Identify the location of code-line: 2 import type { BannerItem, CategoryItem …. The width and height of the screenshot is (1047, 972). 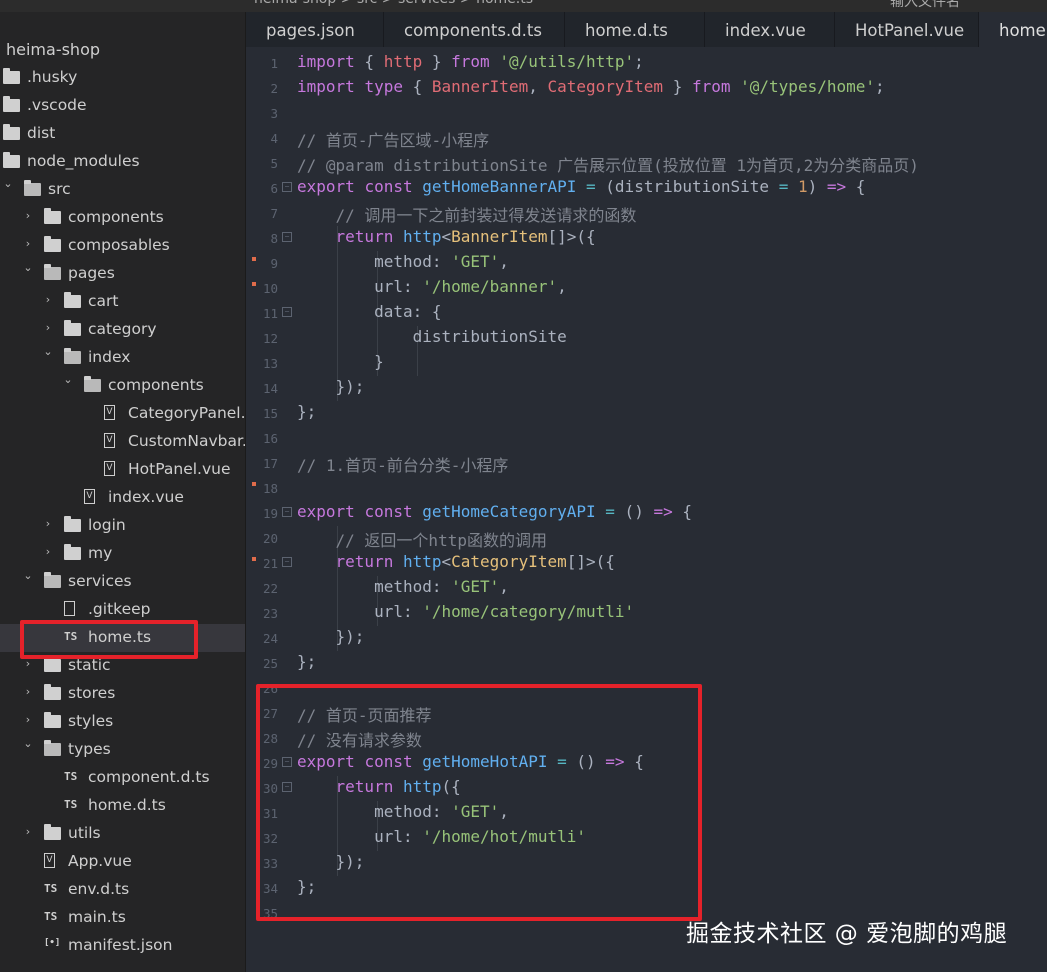
(646, 88).